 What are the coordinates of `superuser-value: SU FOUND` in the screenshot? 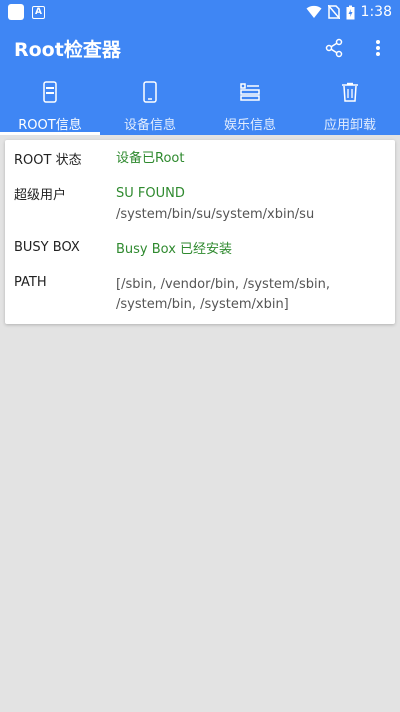 It's located at (150, 193).